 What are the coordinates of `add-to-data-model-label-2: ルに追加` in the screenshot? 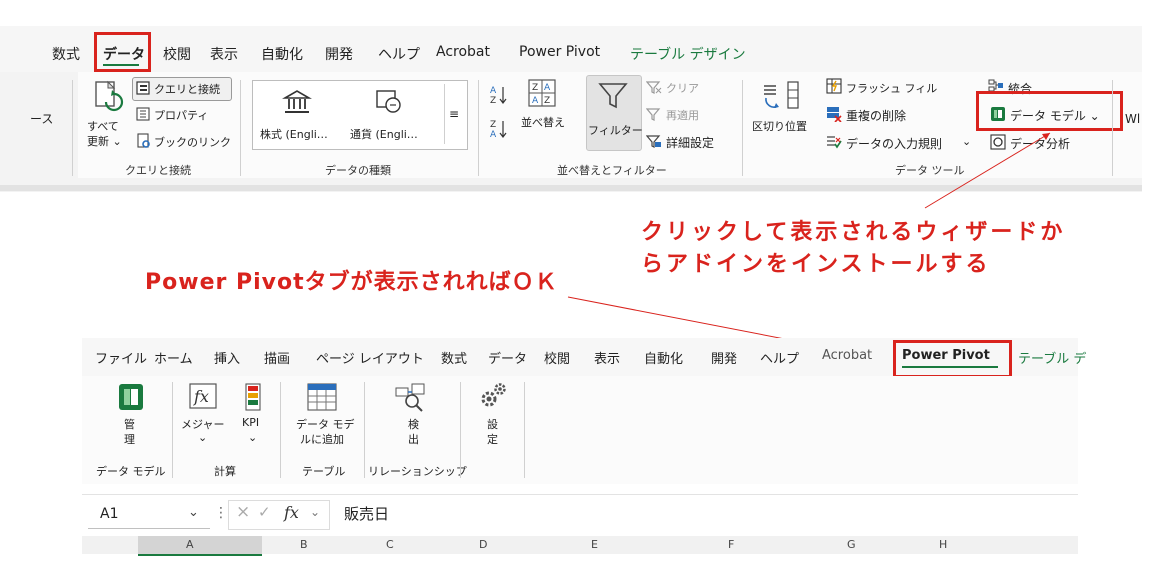 It's located at (322, 439).